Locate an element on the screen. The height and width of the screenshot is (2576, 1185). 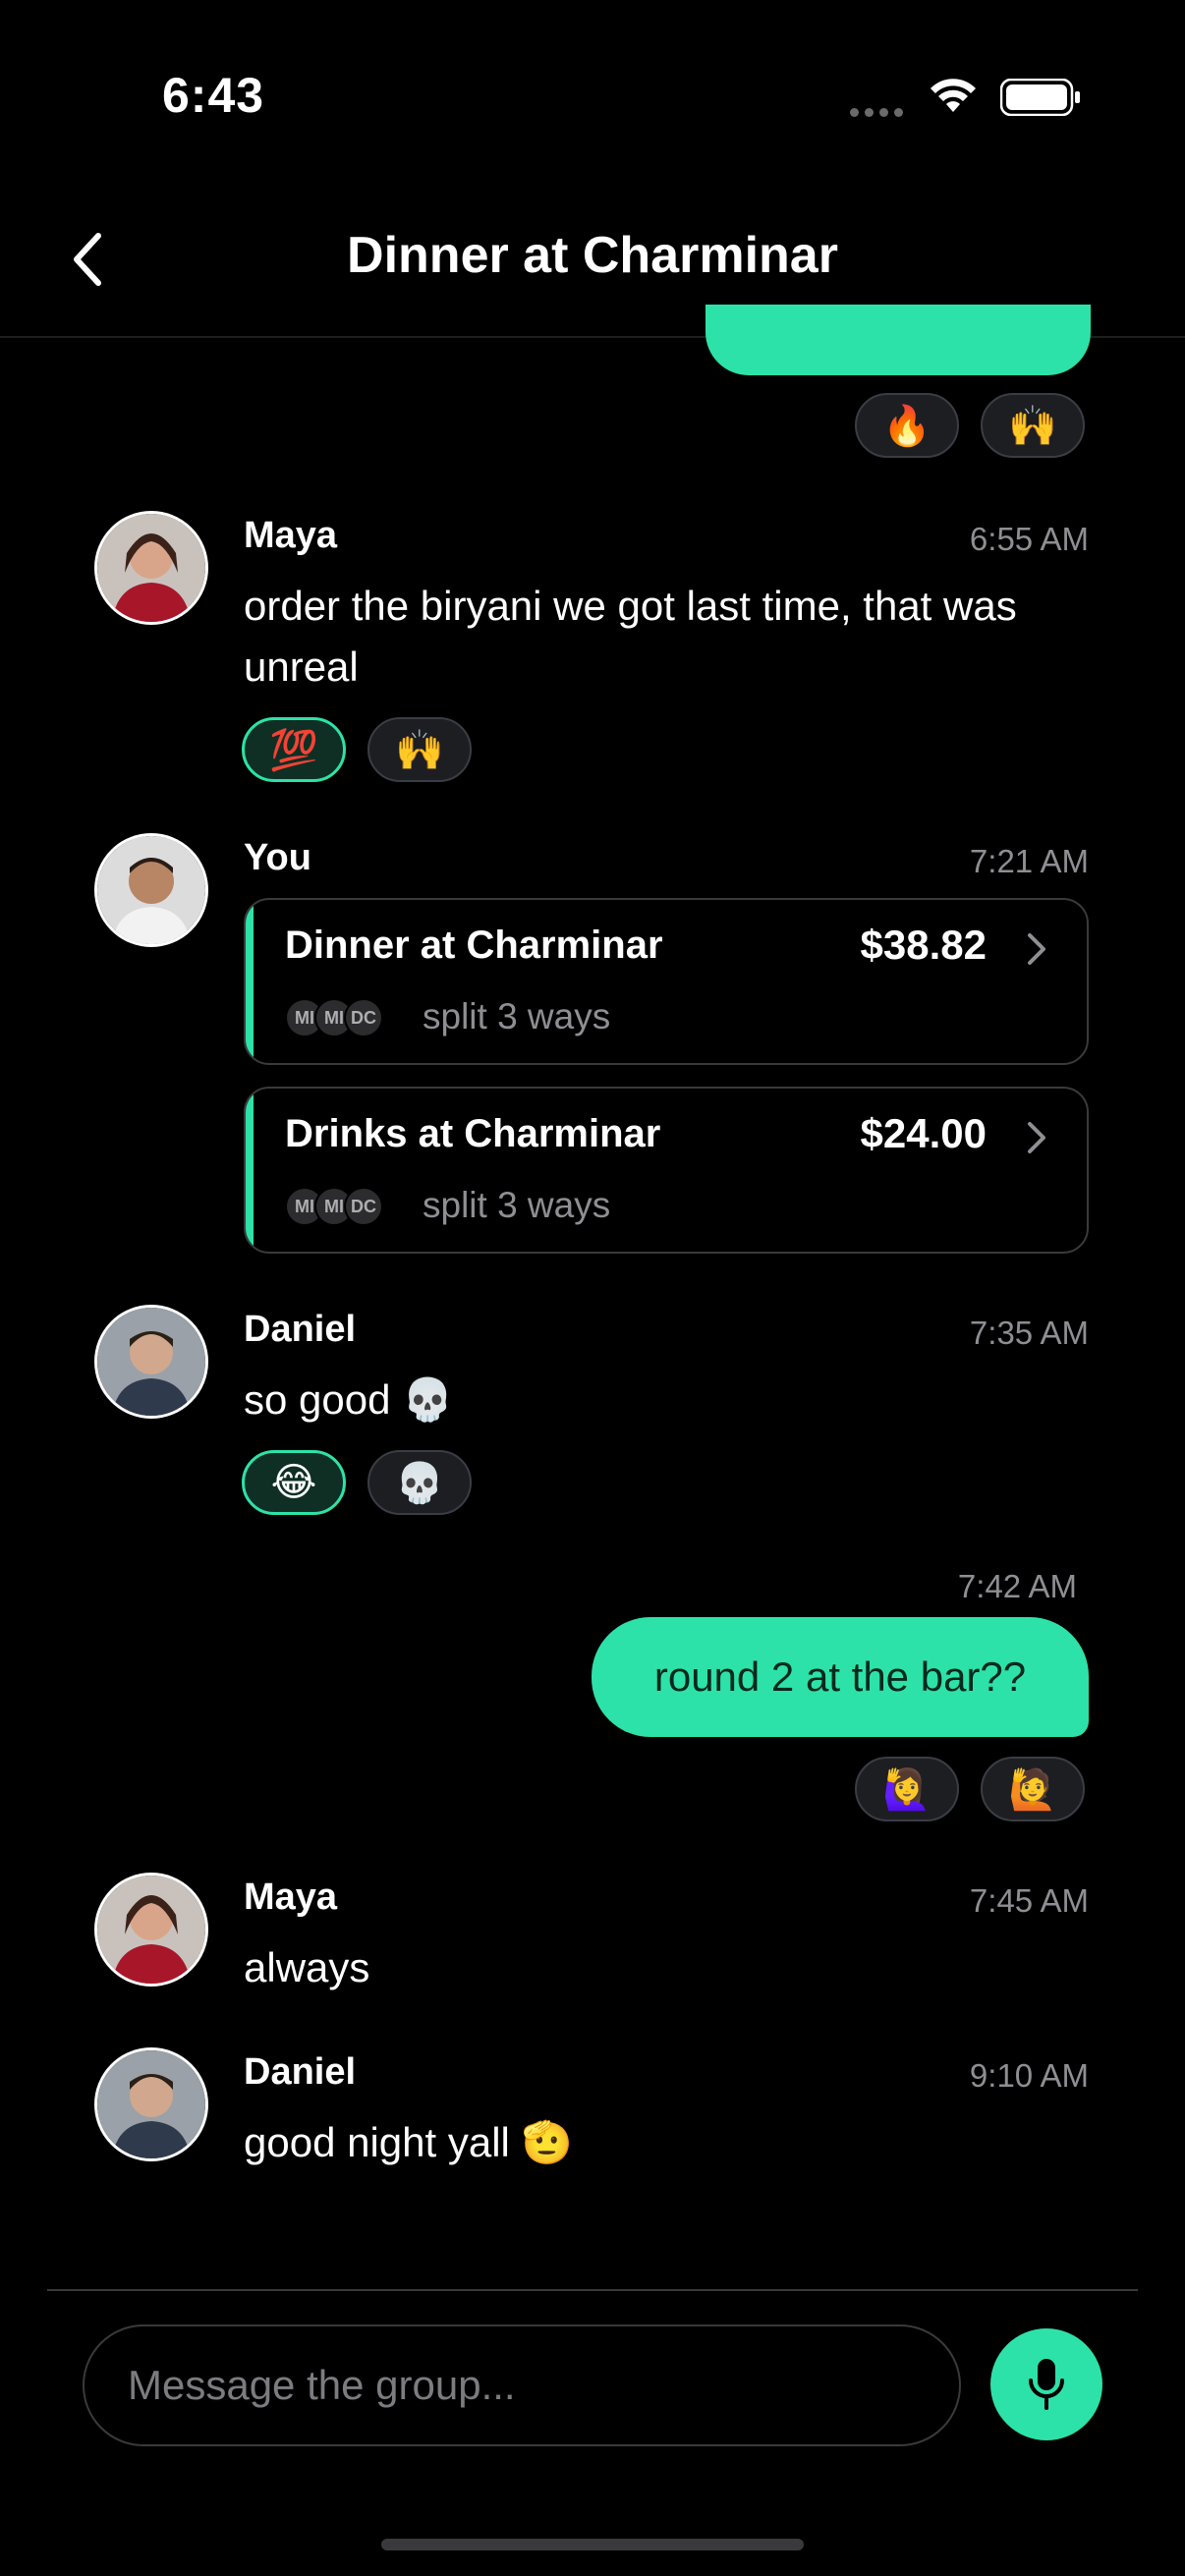
reaction-chip: 🔥 is located at coordinates (907, 425).